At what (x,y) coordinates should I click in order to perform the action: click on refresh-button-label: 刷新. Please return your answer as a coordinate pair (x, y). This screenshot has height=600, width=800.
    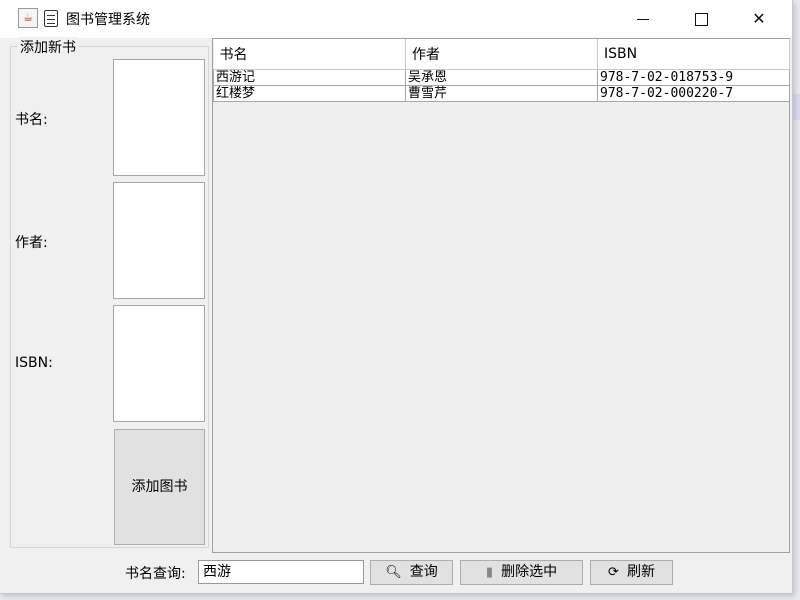
    Looking at the image, I should click on (640, 572).